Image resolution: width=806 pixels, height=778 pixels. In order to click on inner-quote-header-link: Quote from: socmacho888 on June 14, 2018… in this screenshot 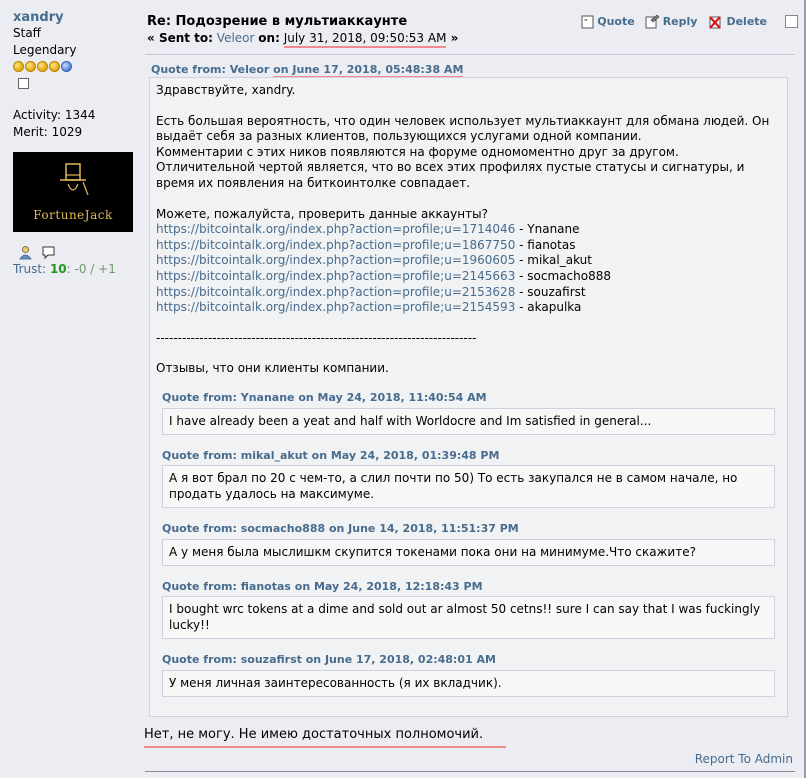, I will do `click(340, 528)`.